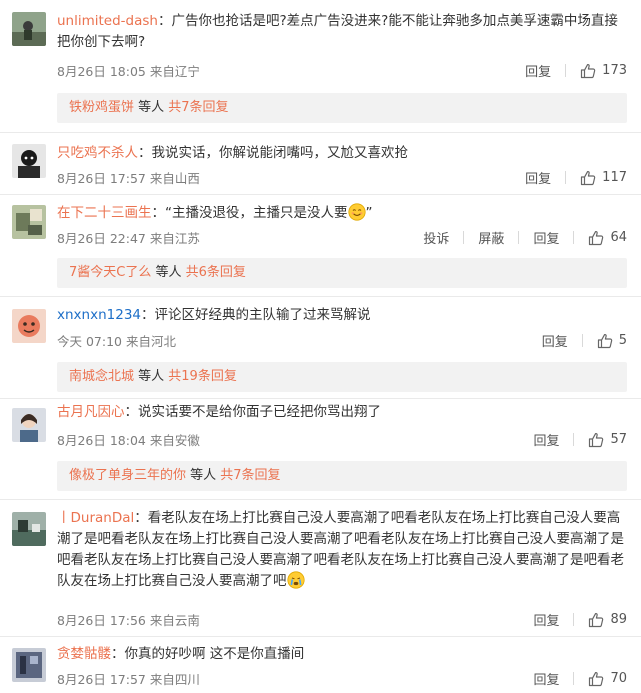 Image resolution: width=641 pixels, height=693 pixels. I want to click on like-count: 70, so click(618, 678).